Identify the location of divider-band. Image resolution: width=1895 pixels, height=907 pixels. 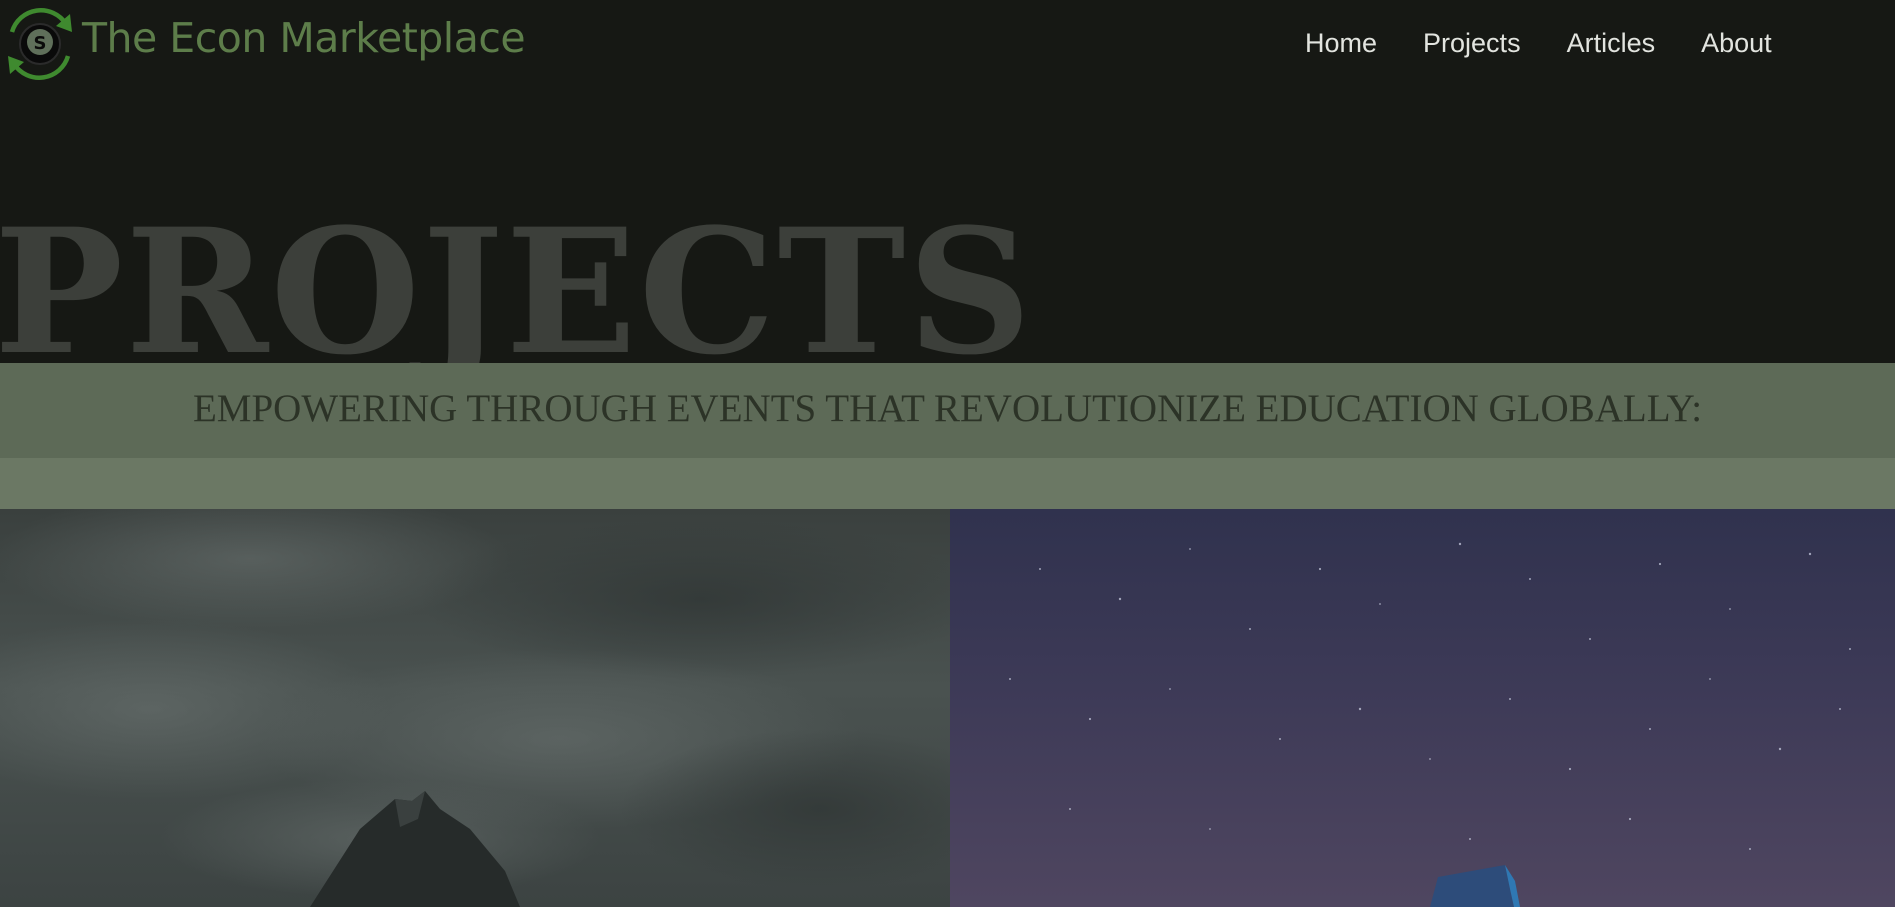
(947, 483).